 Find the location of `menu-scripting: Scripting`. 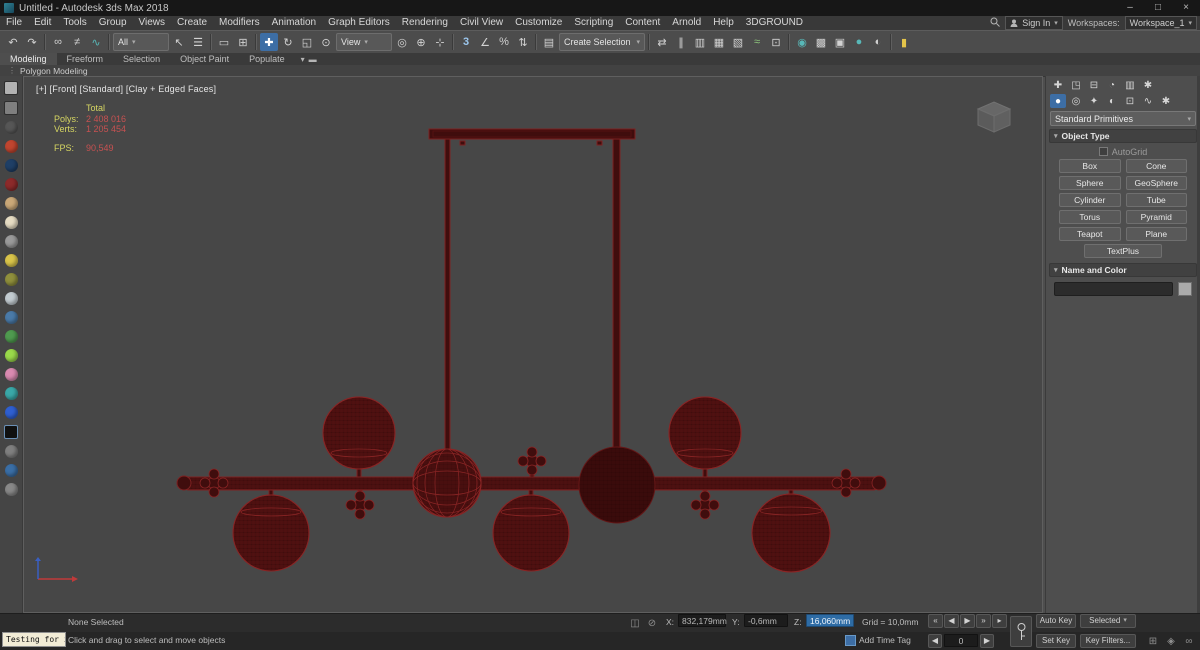

menu-scripting: Scripting is located at coordinates (593, 23).